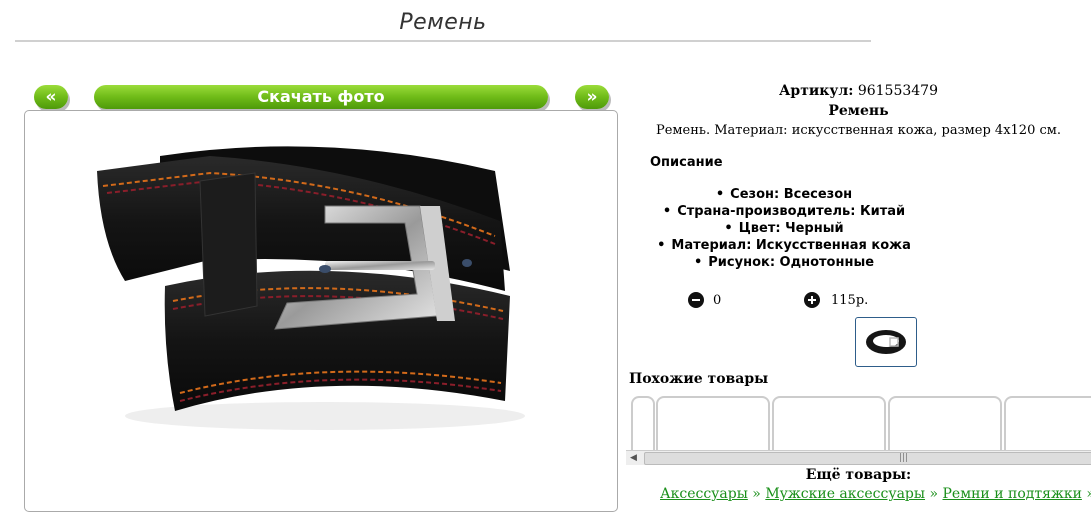 This screenshot has height=512, width=1091. I want to click on download-photo-button: Скачать фото, so click(321, 97).